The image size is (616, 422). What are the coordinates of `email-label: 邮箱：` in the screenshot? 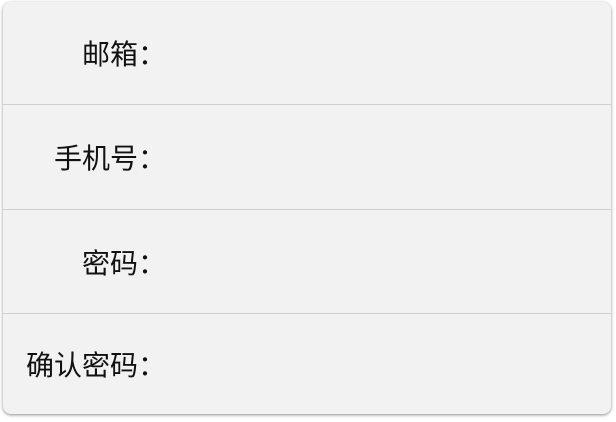 It's located at (123, 54).